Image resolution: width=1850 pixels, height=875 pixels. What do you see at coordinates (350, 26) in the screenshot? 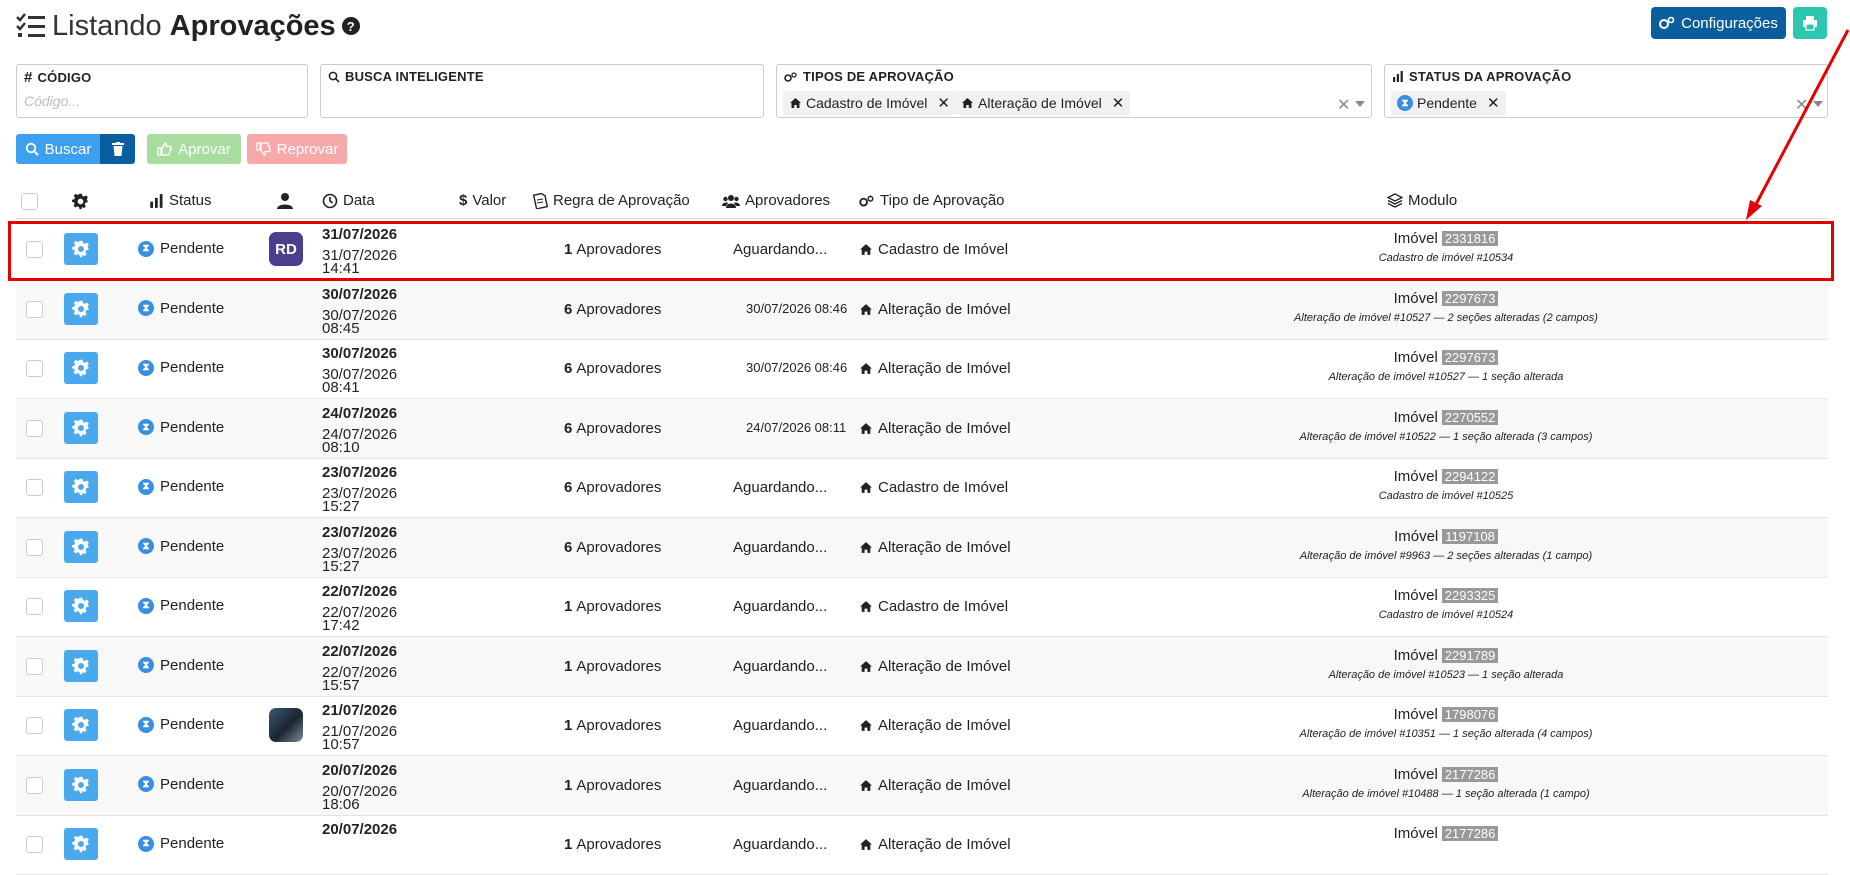
I see `help-icon: ?` at bounding box center [350, 26].